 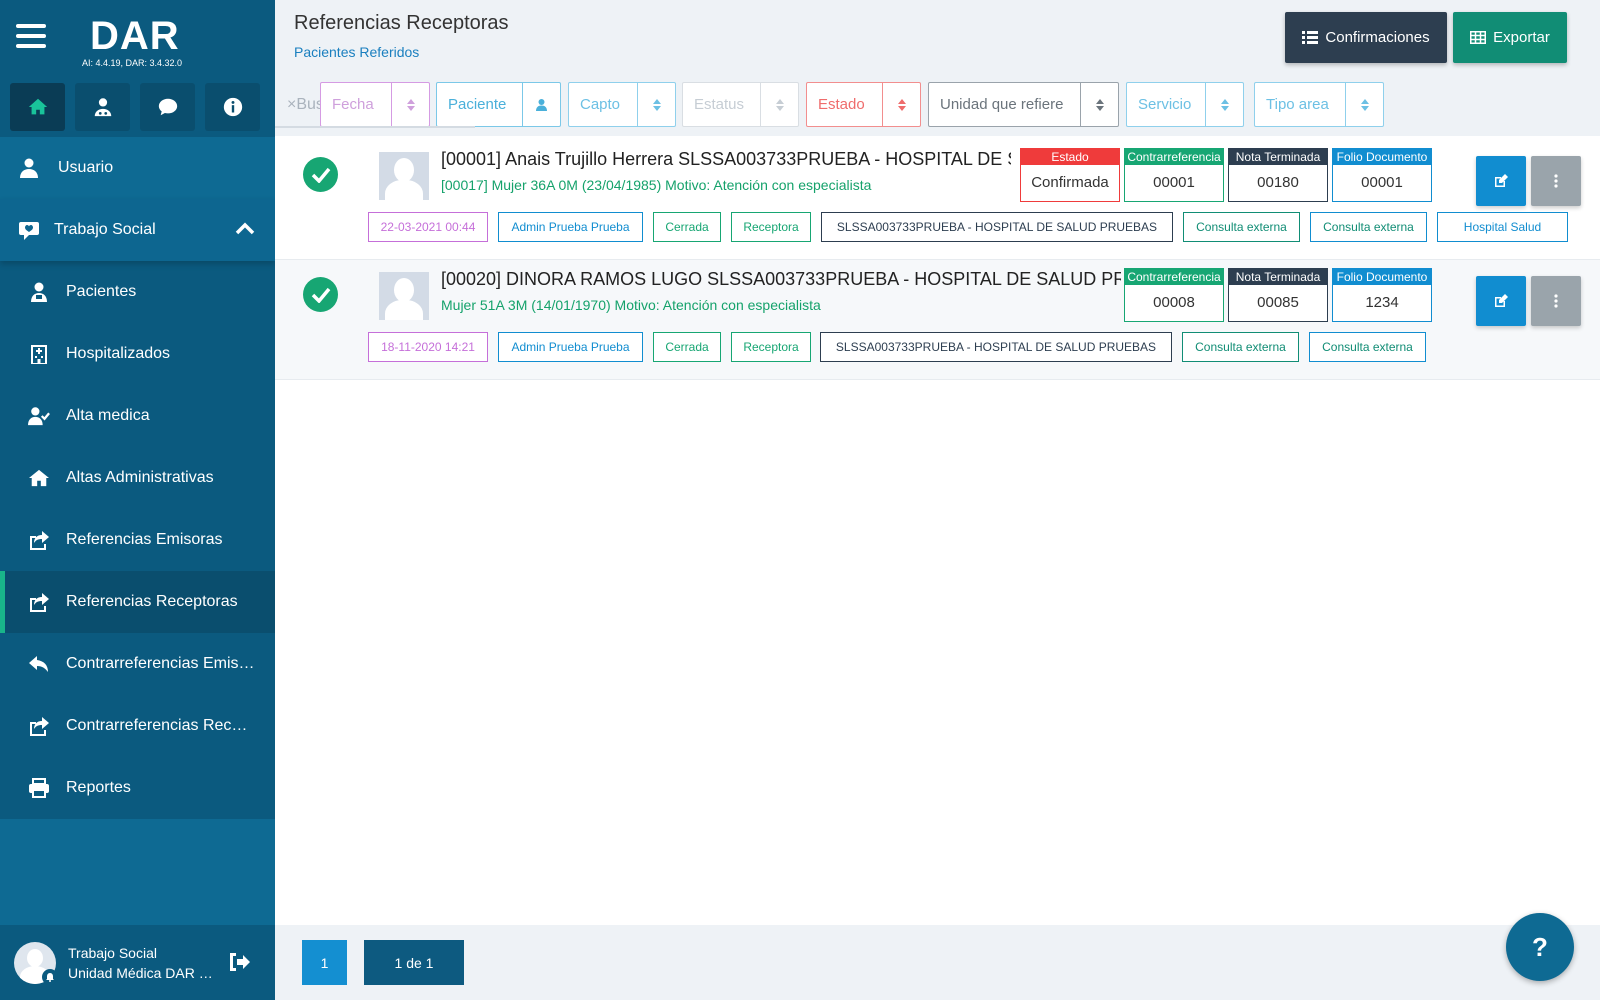 I want to click on page-info: 1 de 1, so click(x=414, y=962).